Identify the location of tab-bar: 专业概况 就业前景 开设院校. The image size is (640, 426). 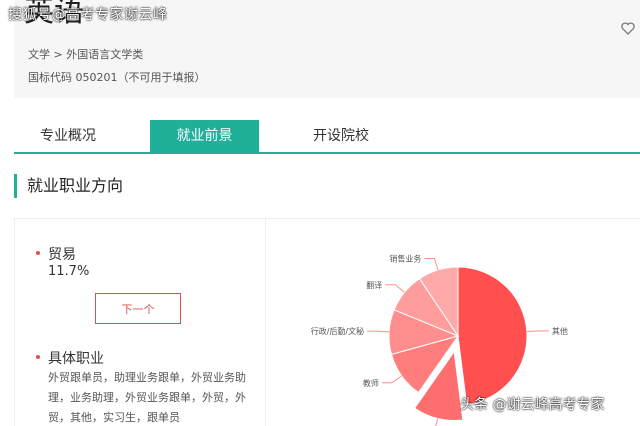
(327, 137).